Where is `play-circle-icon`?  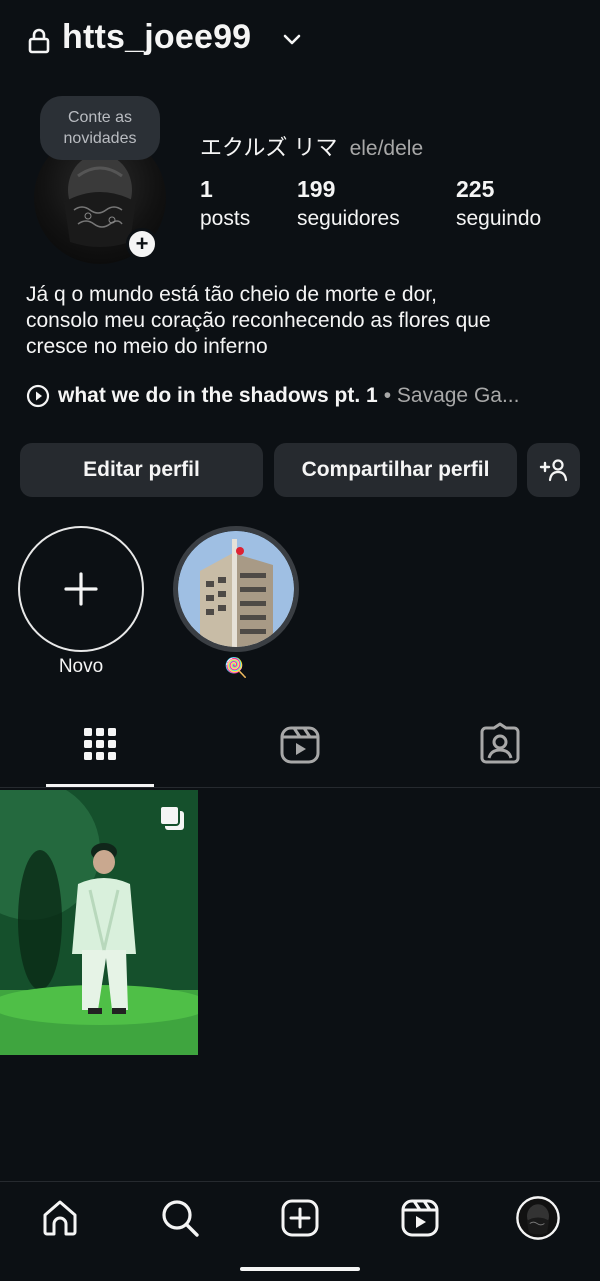
play-circle-icon is located at coordinates (38, 396).